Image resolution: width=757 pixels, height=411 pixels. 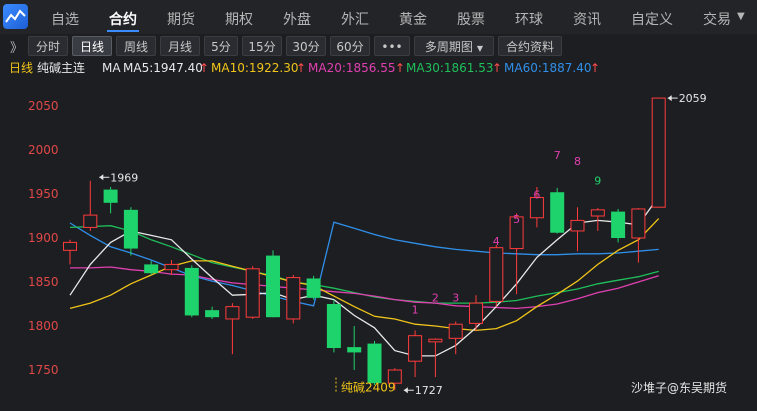 I want to click on expand-chevron-icon: 》, so click(x=16, y=46).